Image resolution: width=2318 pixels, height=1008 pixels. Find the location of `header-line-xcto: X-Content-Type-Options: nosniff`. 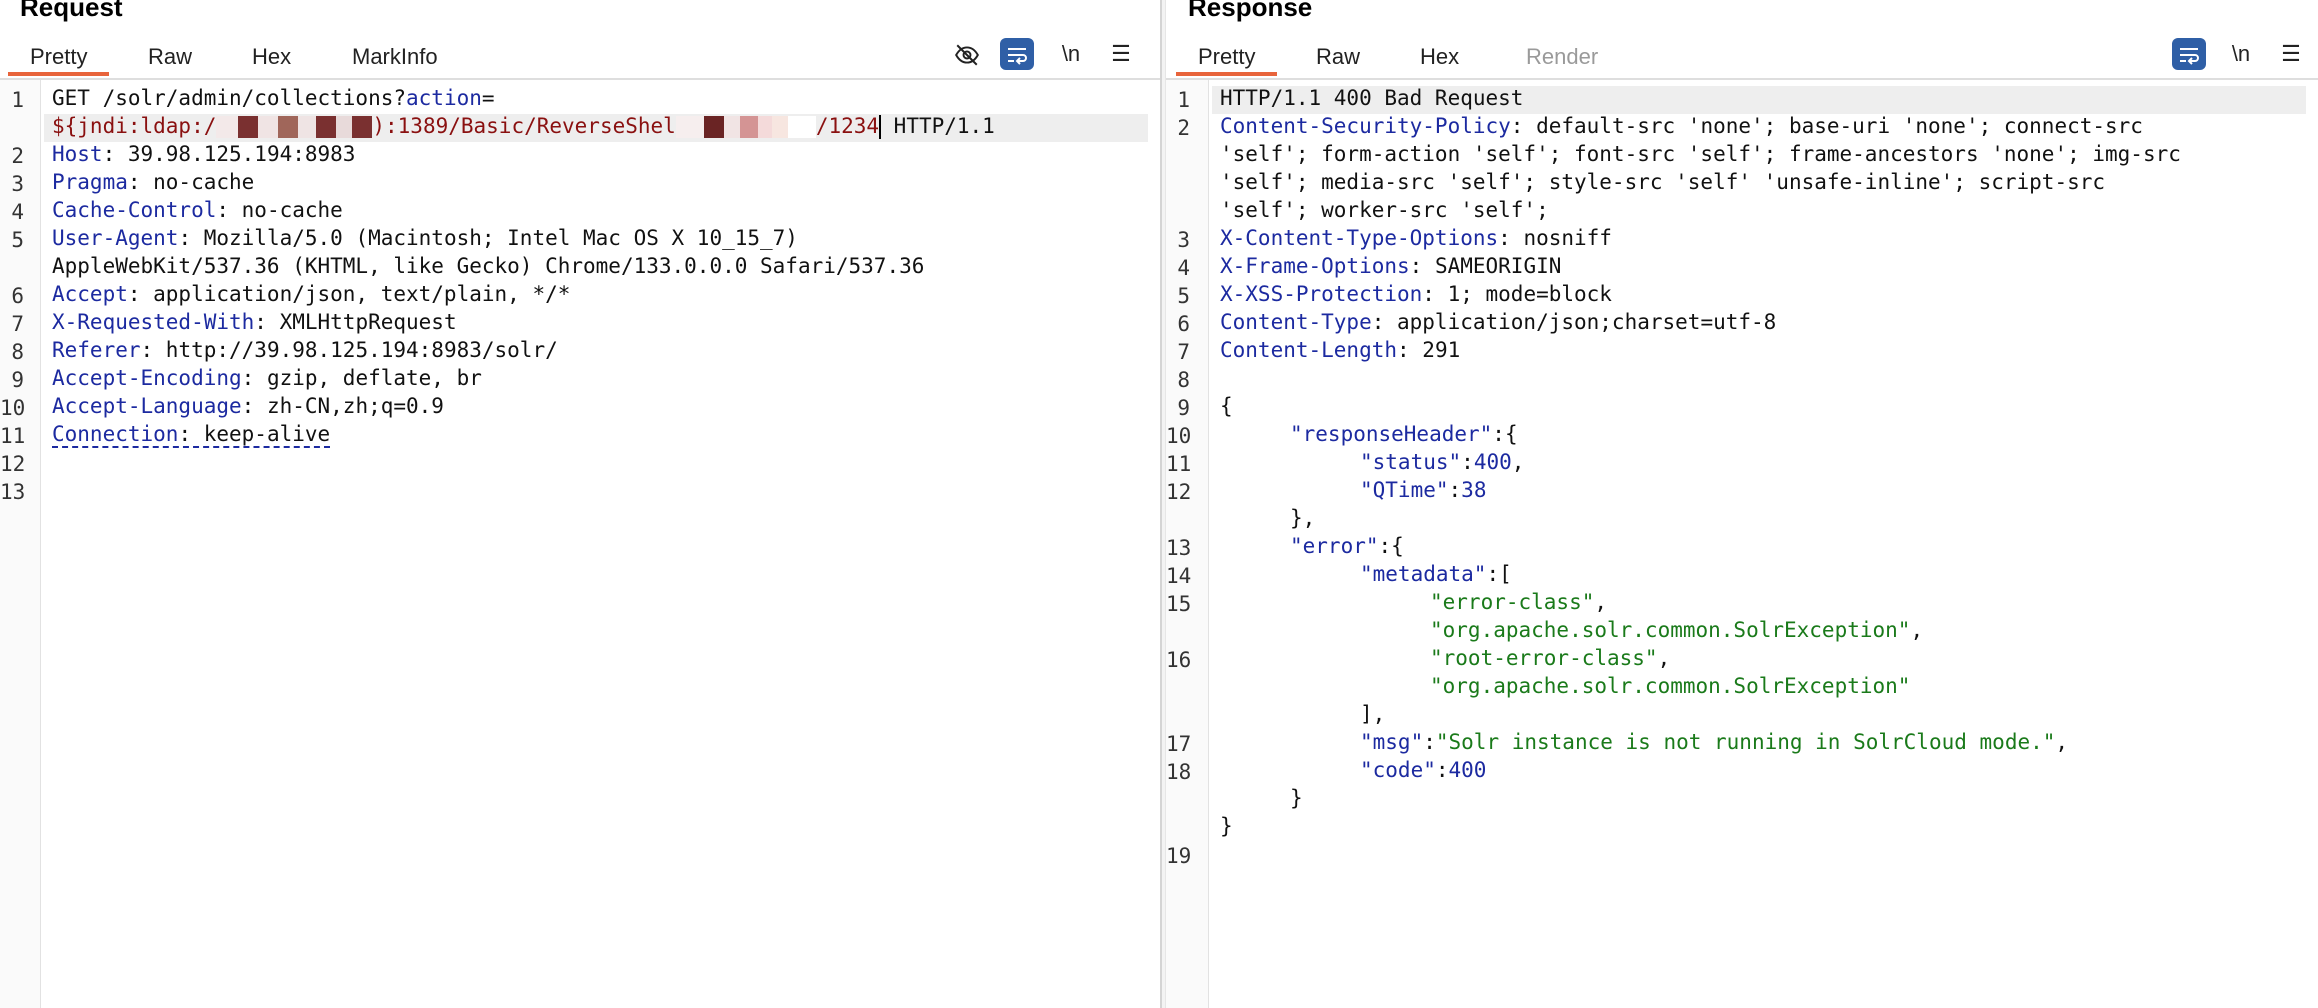

header-line-xcto: X-Content-Type-Options: nosniff is located at coordinates (1416, 238).